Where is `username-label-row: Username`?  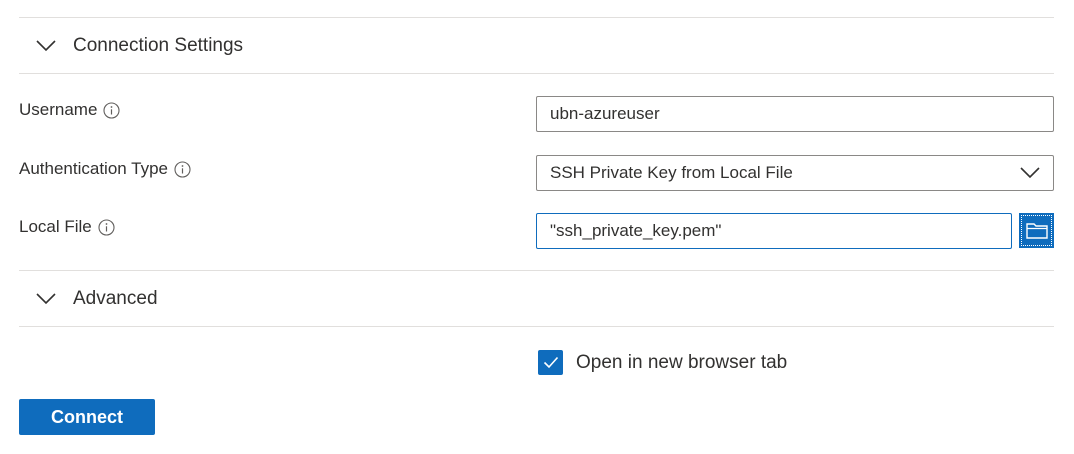
username-label-row: Username is located at coordinates (69, 110).